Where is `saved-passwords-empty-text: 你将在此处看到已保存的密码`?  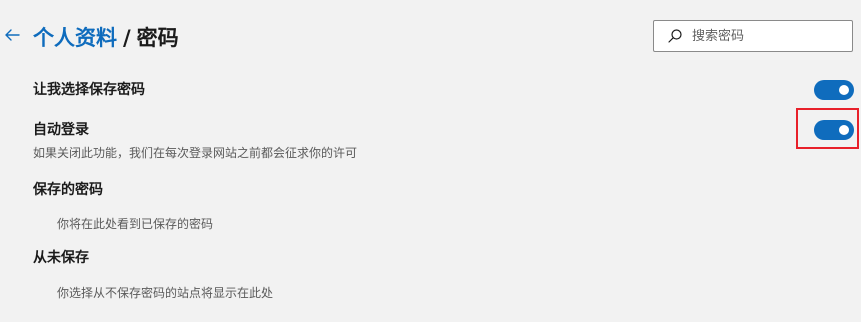 saved-passwords-empty-text: 你将在此处看到已保存的密码 is located at coordinates (135, 224).